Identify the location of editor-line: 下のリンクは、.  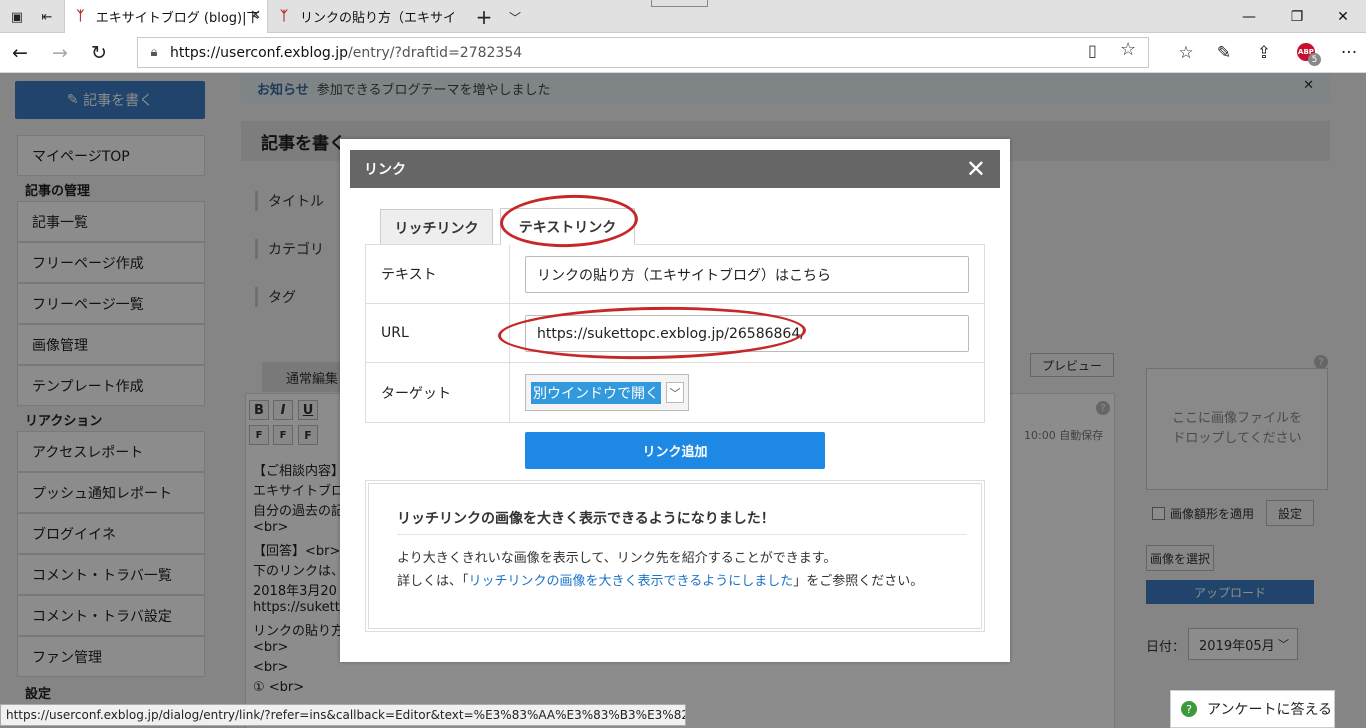
(299, 571).